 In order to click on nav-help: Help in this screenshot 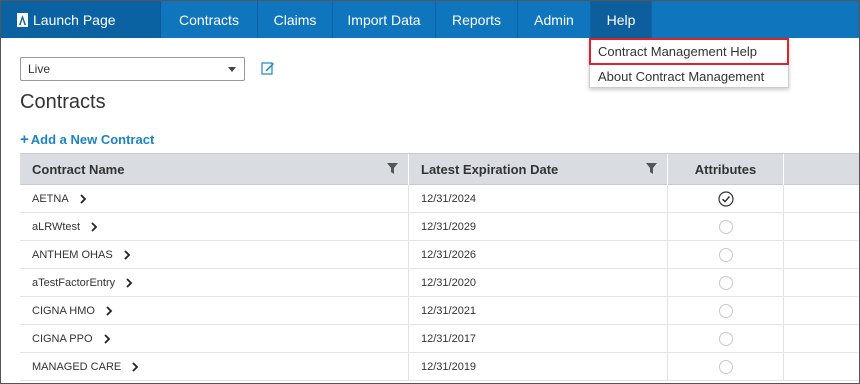, I will do `click(621, 19)`.